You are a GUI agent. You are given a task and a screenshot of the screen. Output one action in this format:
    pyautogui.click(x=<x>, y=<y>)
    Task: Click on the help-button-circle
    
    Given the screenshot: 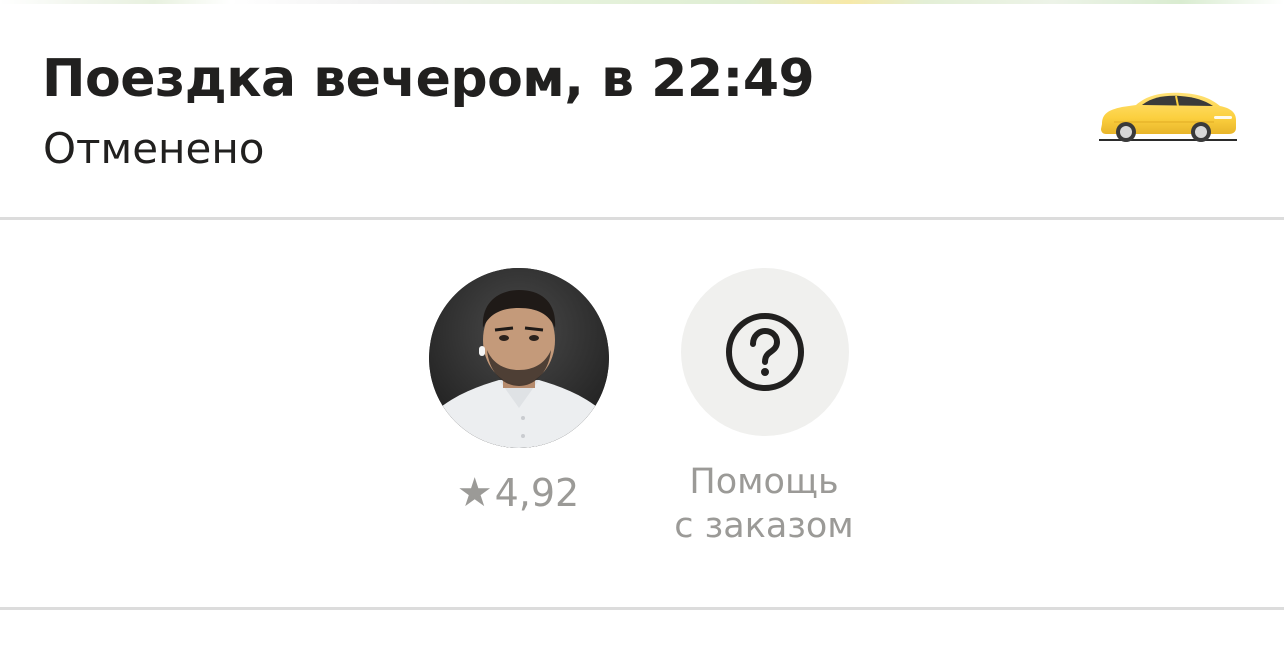 What is the action you would take?
    pyautogui.click(x=765, y=352)
    